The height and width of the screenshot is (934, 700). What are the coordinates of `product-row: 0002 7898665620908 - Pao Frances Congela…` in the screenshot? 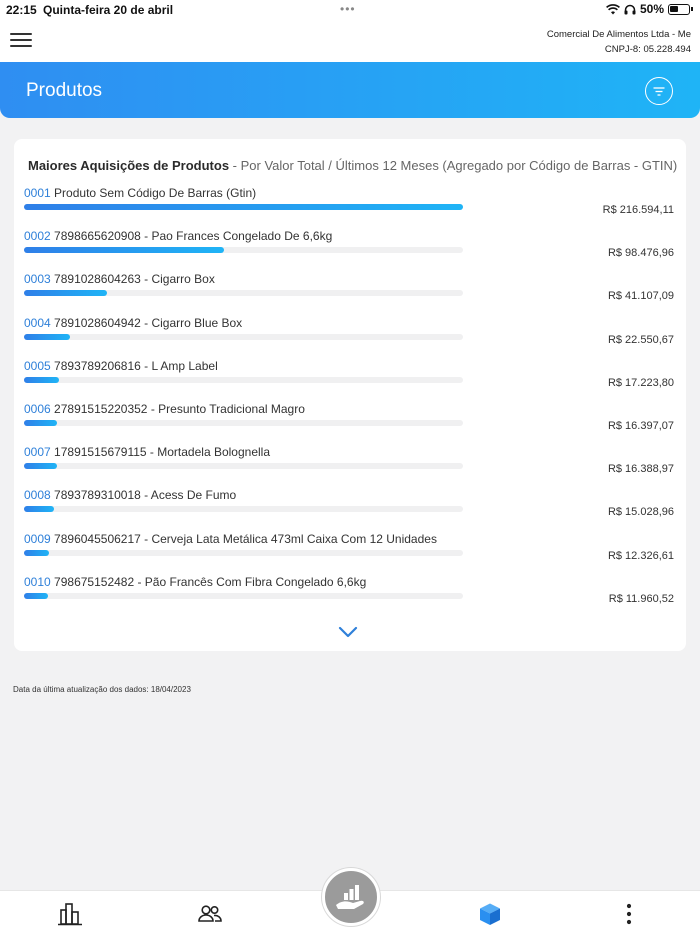 It's located at (349, 250).